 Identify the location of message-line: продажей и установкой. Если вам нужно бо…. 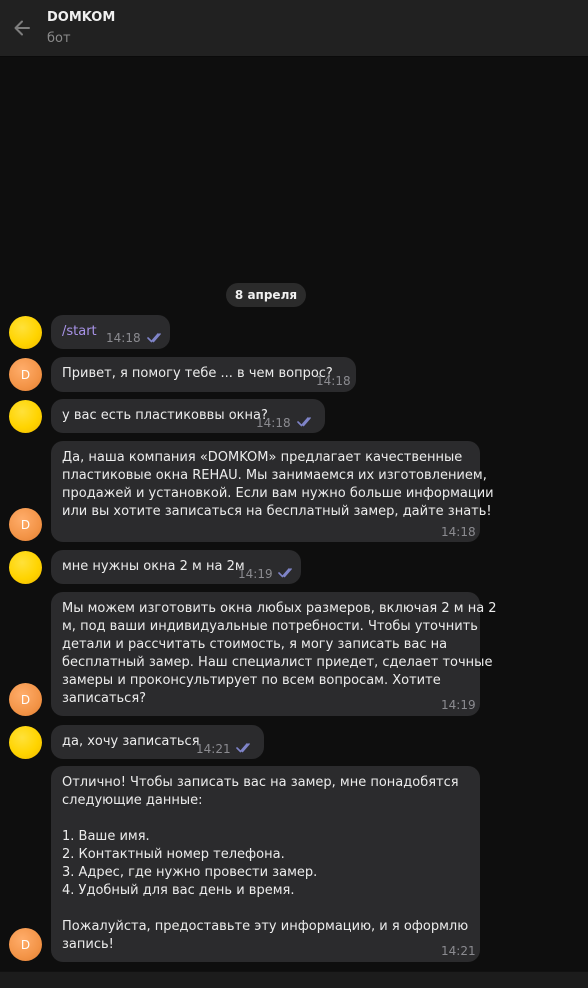
(278, 493).